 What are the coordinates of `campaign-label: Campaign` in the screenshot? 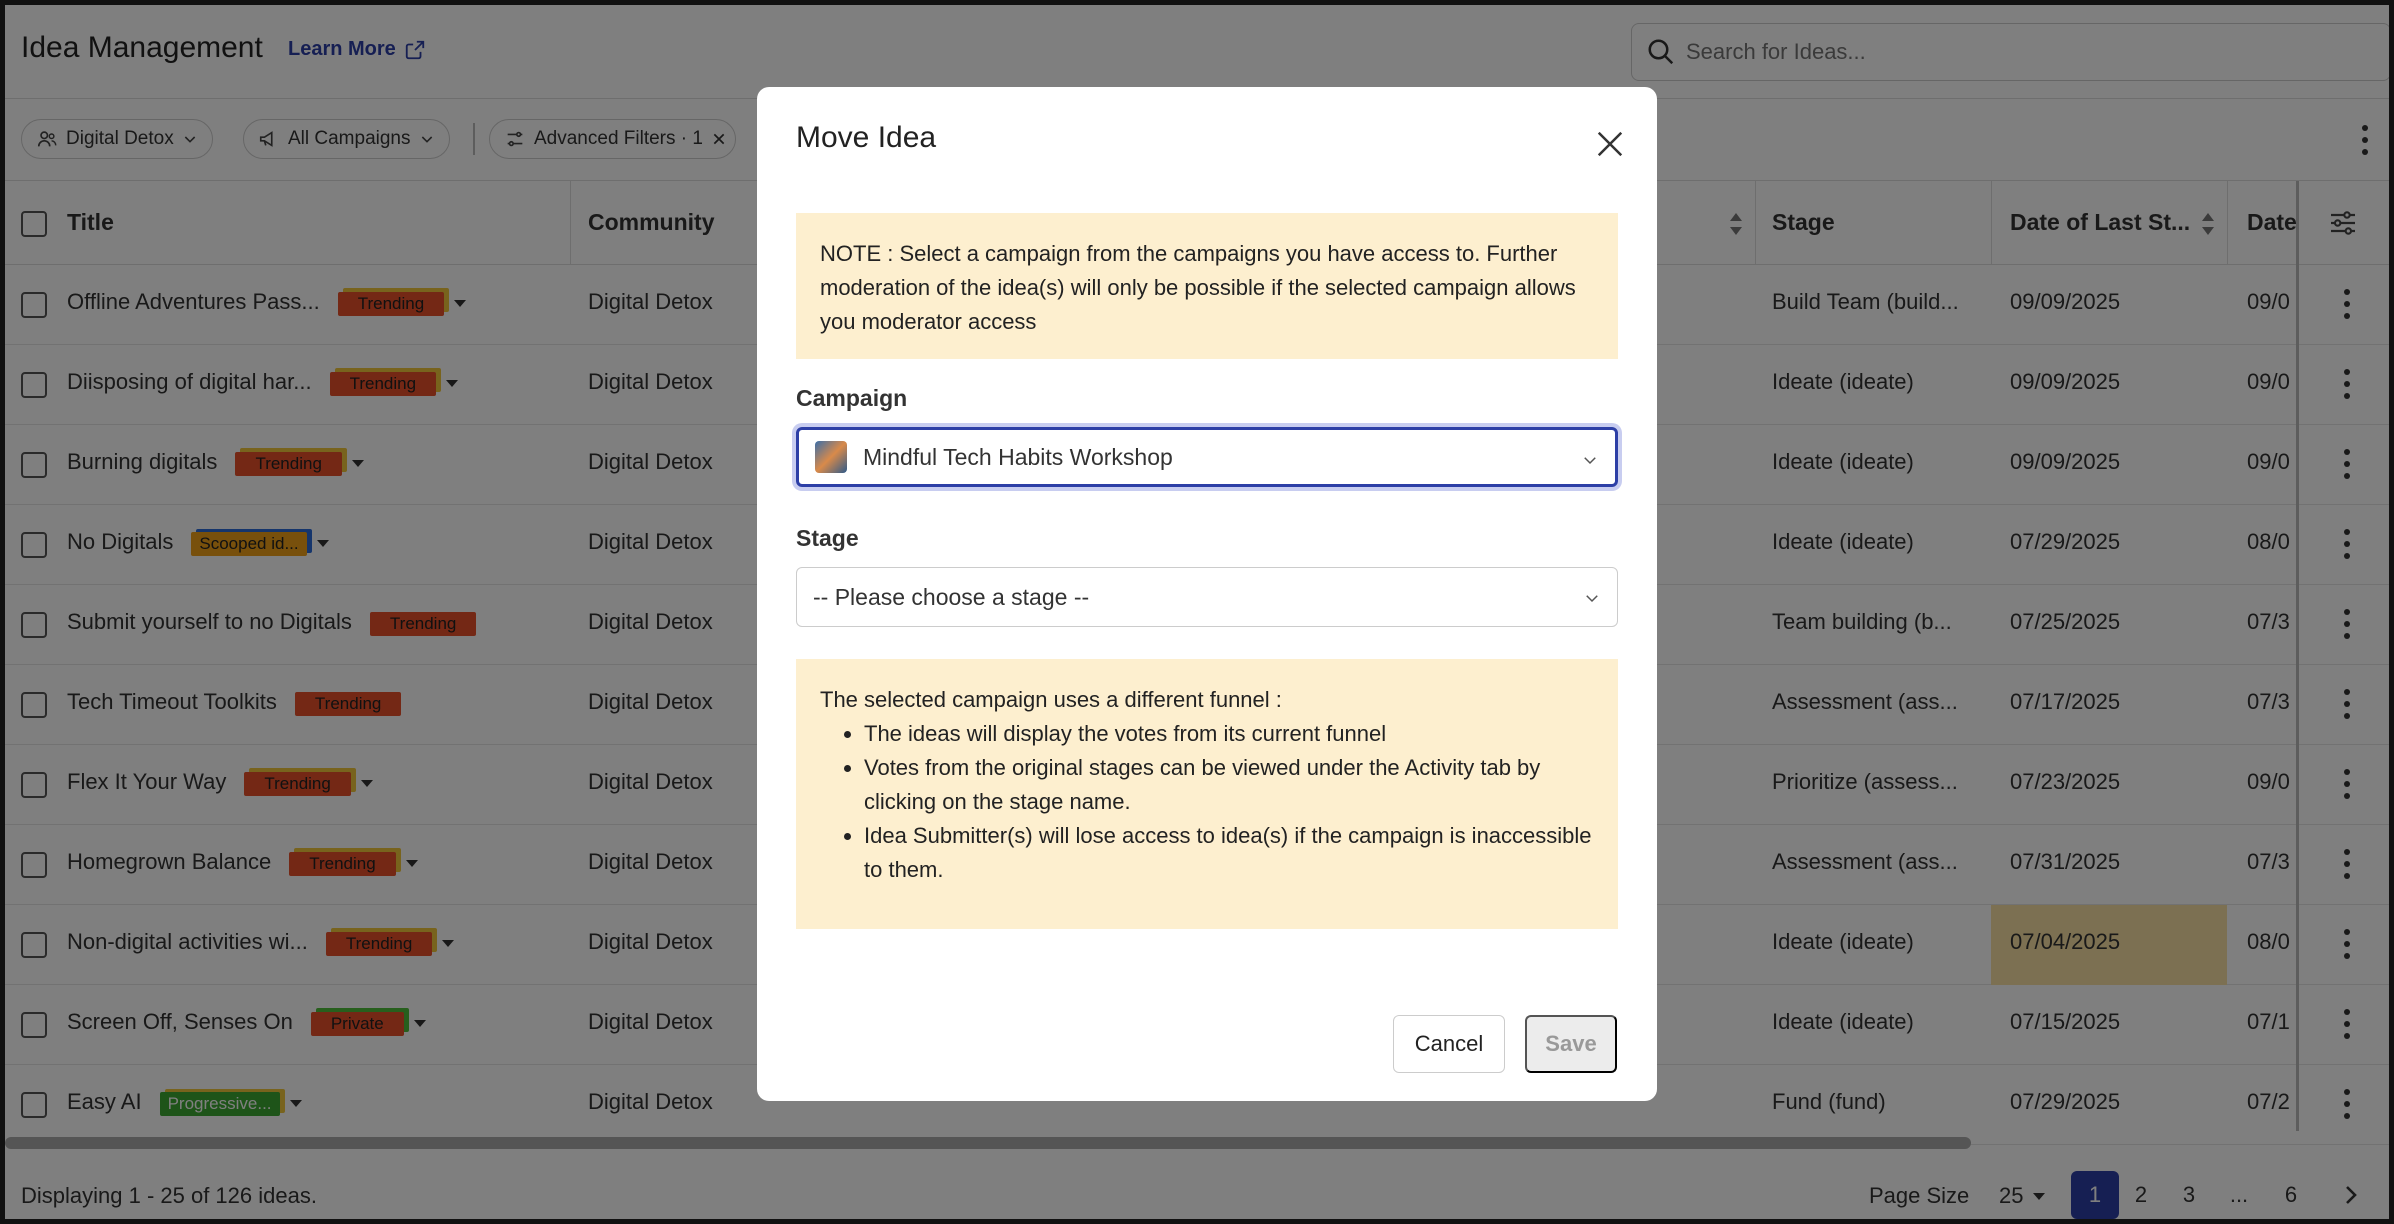 It's located at (852, 398).